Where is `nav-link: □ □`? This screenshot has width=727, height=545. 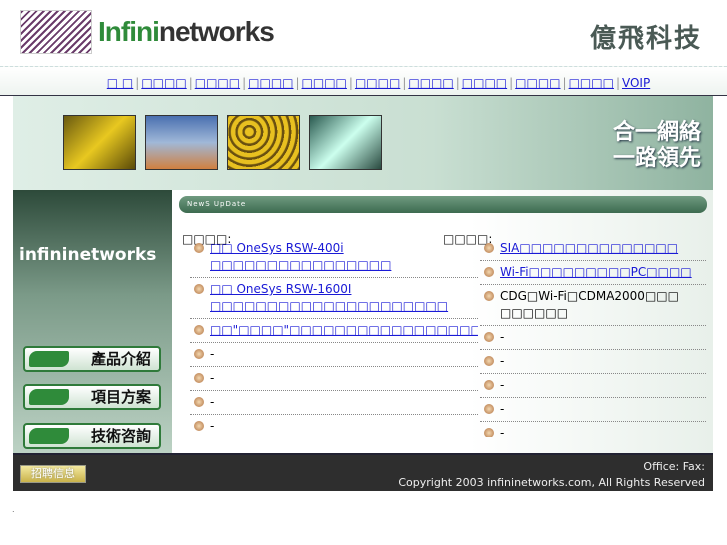 nav-link: □ □ is located at coordinates (120, 83).